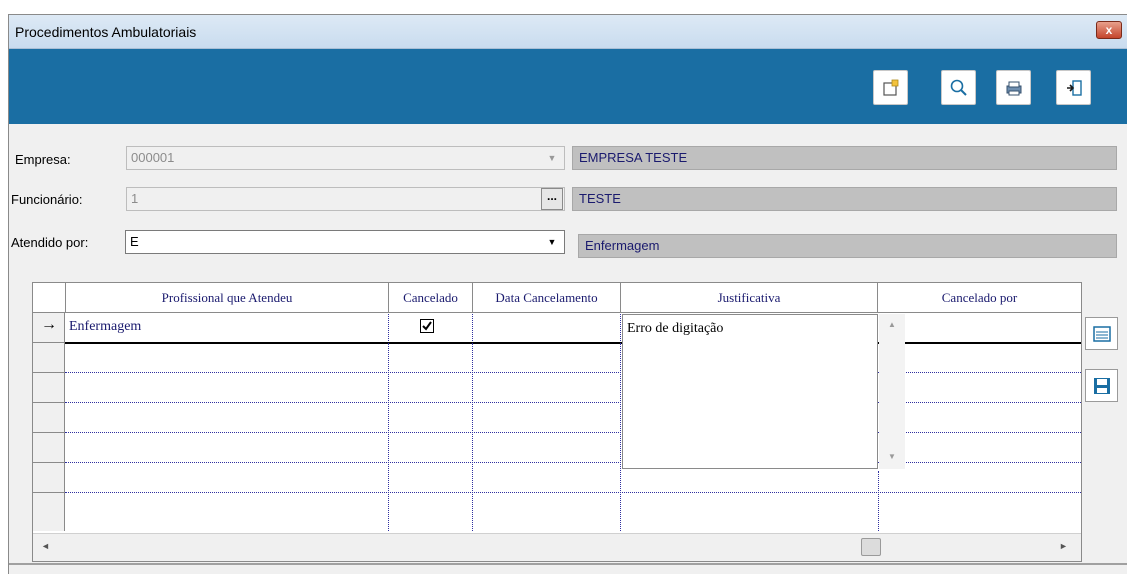 This screenshot has height=574, width=1127. What do you see at coordinates (844, 158) in the screenshot?
I see `empresa-description: EMPRESA TESTE` at bounding box center [844, 158].